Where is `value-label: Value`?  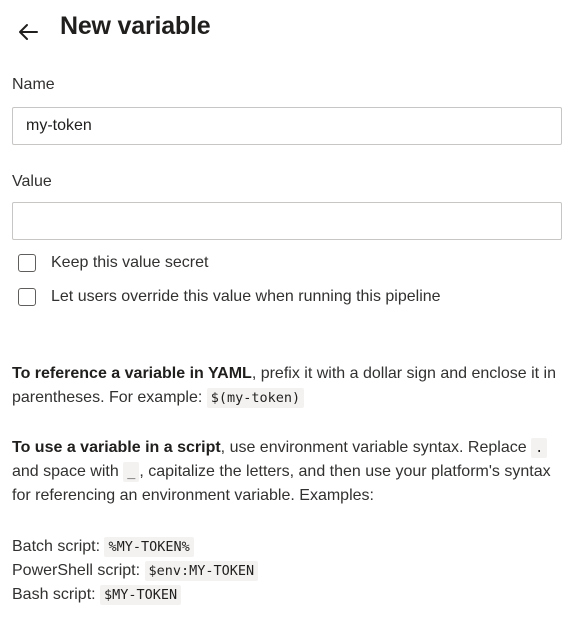
value-label: Value is located at coordinates (32, 181).